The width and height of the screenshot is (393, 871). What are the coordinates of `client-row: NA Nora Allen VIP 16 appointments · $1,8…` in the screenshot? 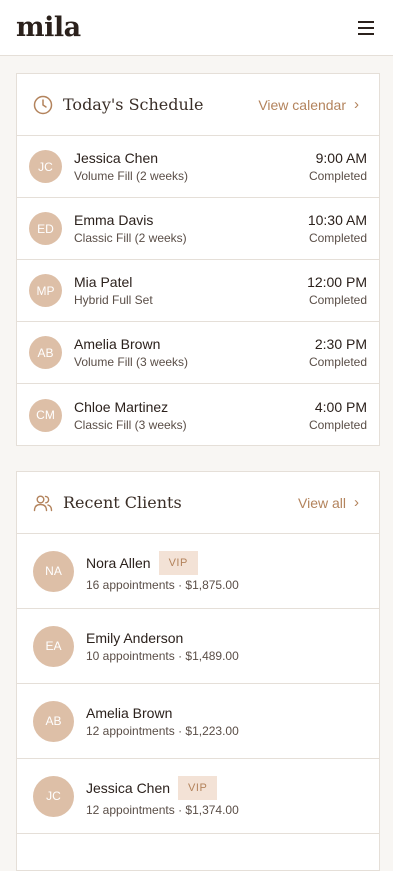 It's located at (198, 571).